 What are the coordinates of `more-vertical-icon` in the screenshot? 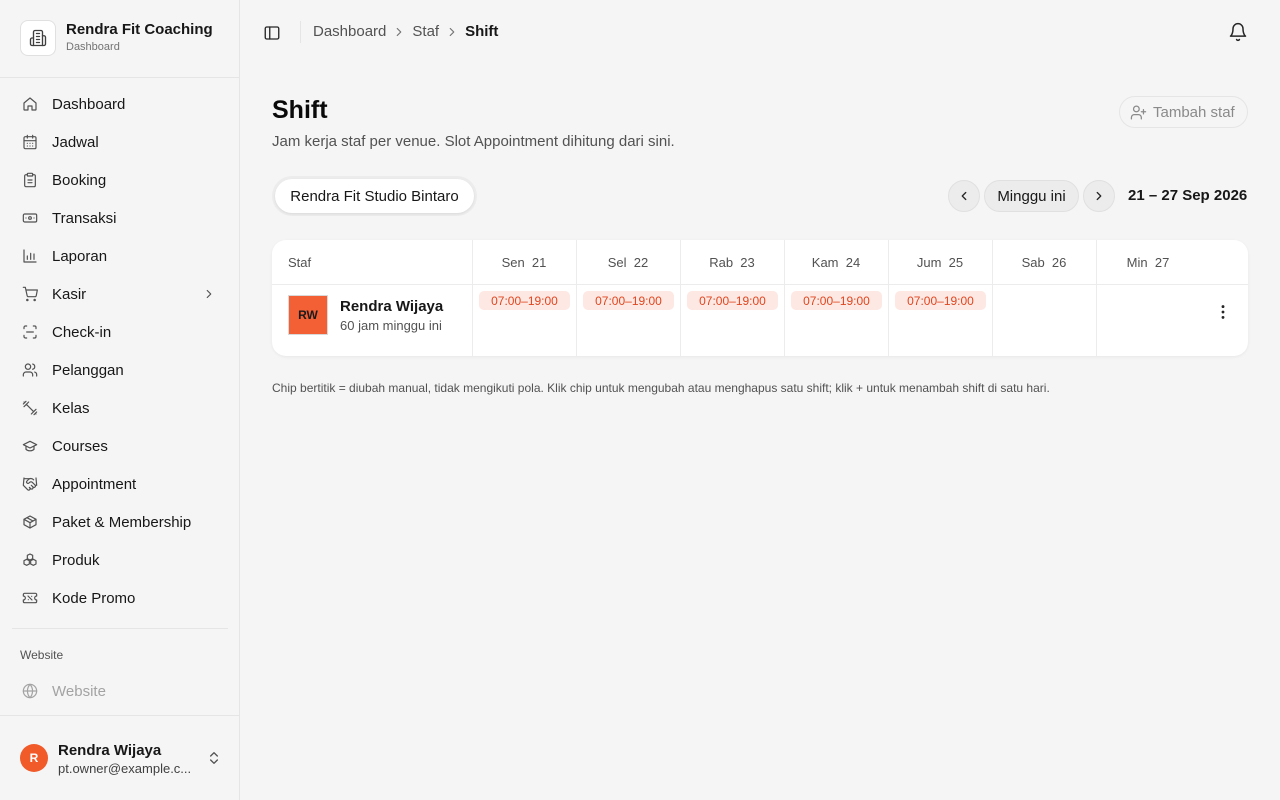 It's located at (1223, 312).